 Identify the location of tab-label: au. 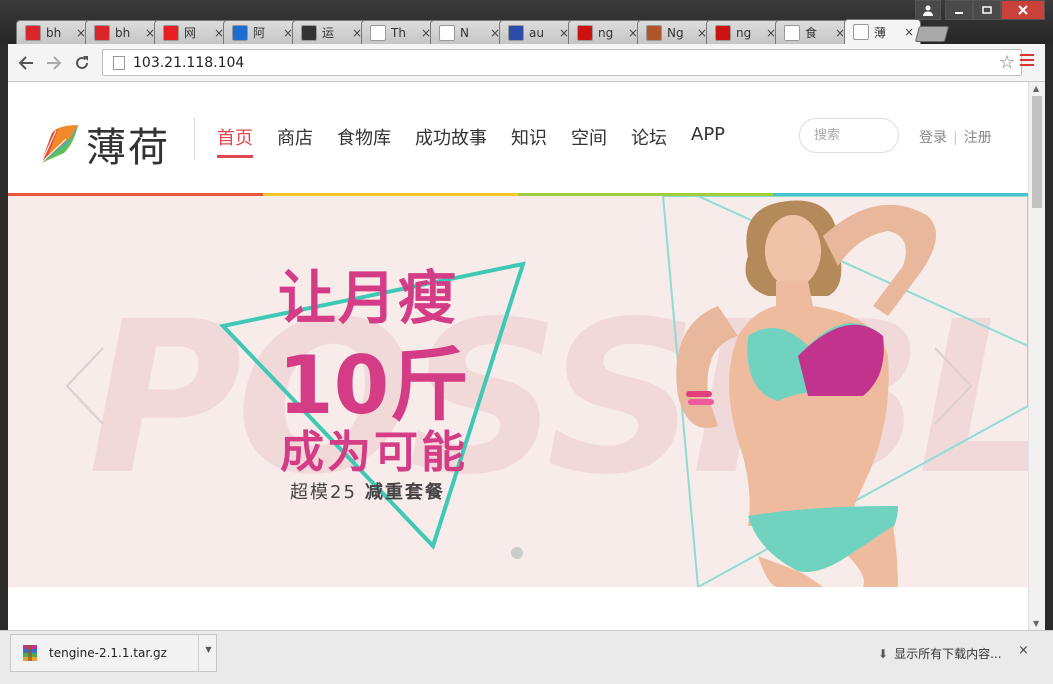
(536, 32).